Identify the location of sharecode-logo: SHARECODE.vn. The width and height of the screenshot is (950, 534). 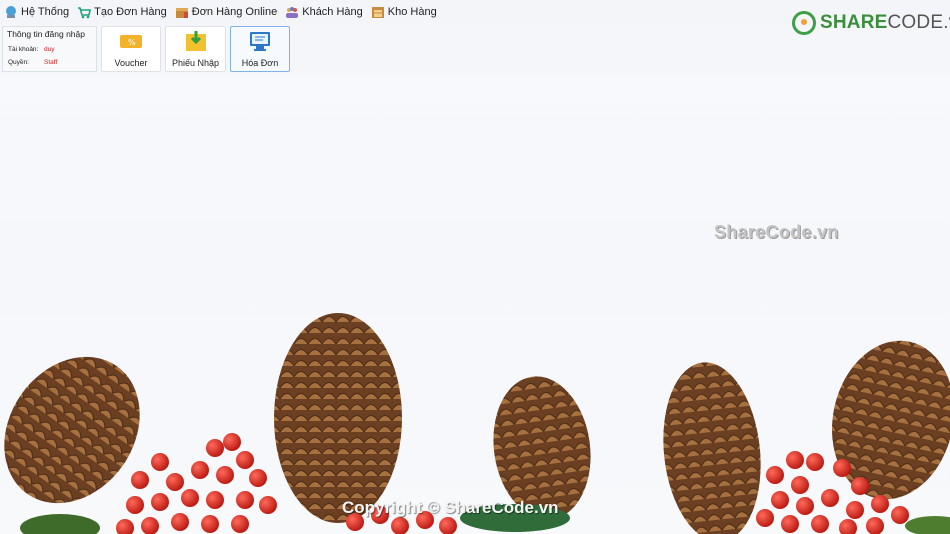
(871, 23).